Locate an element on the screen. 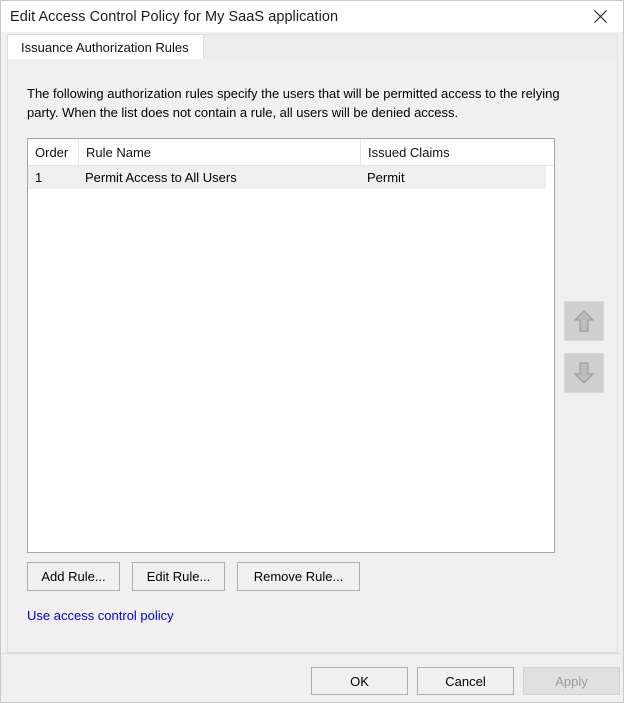  cell-rule-name: Permit Access to All Users is located at coordinates (161, 177).